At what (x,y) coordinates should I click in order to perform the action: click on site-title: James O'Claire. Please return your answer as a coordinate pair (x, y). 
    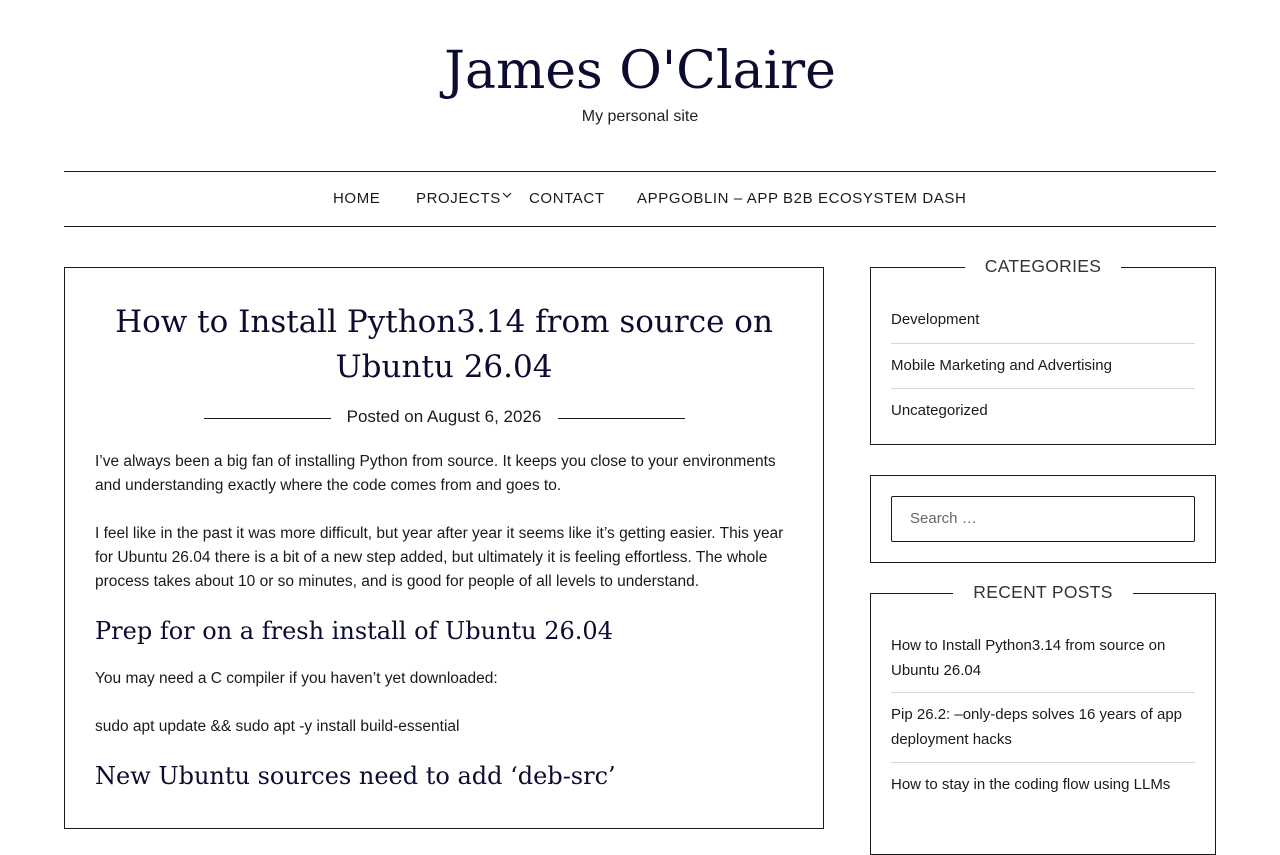
    Looking at the image, I should click on (640, 71).